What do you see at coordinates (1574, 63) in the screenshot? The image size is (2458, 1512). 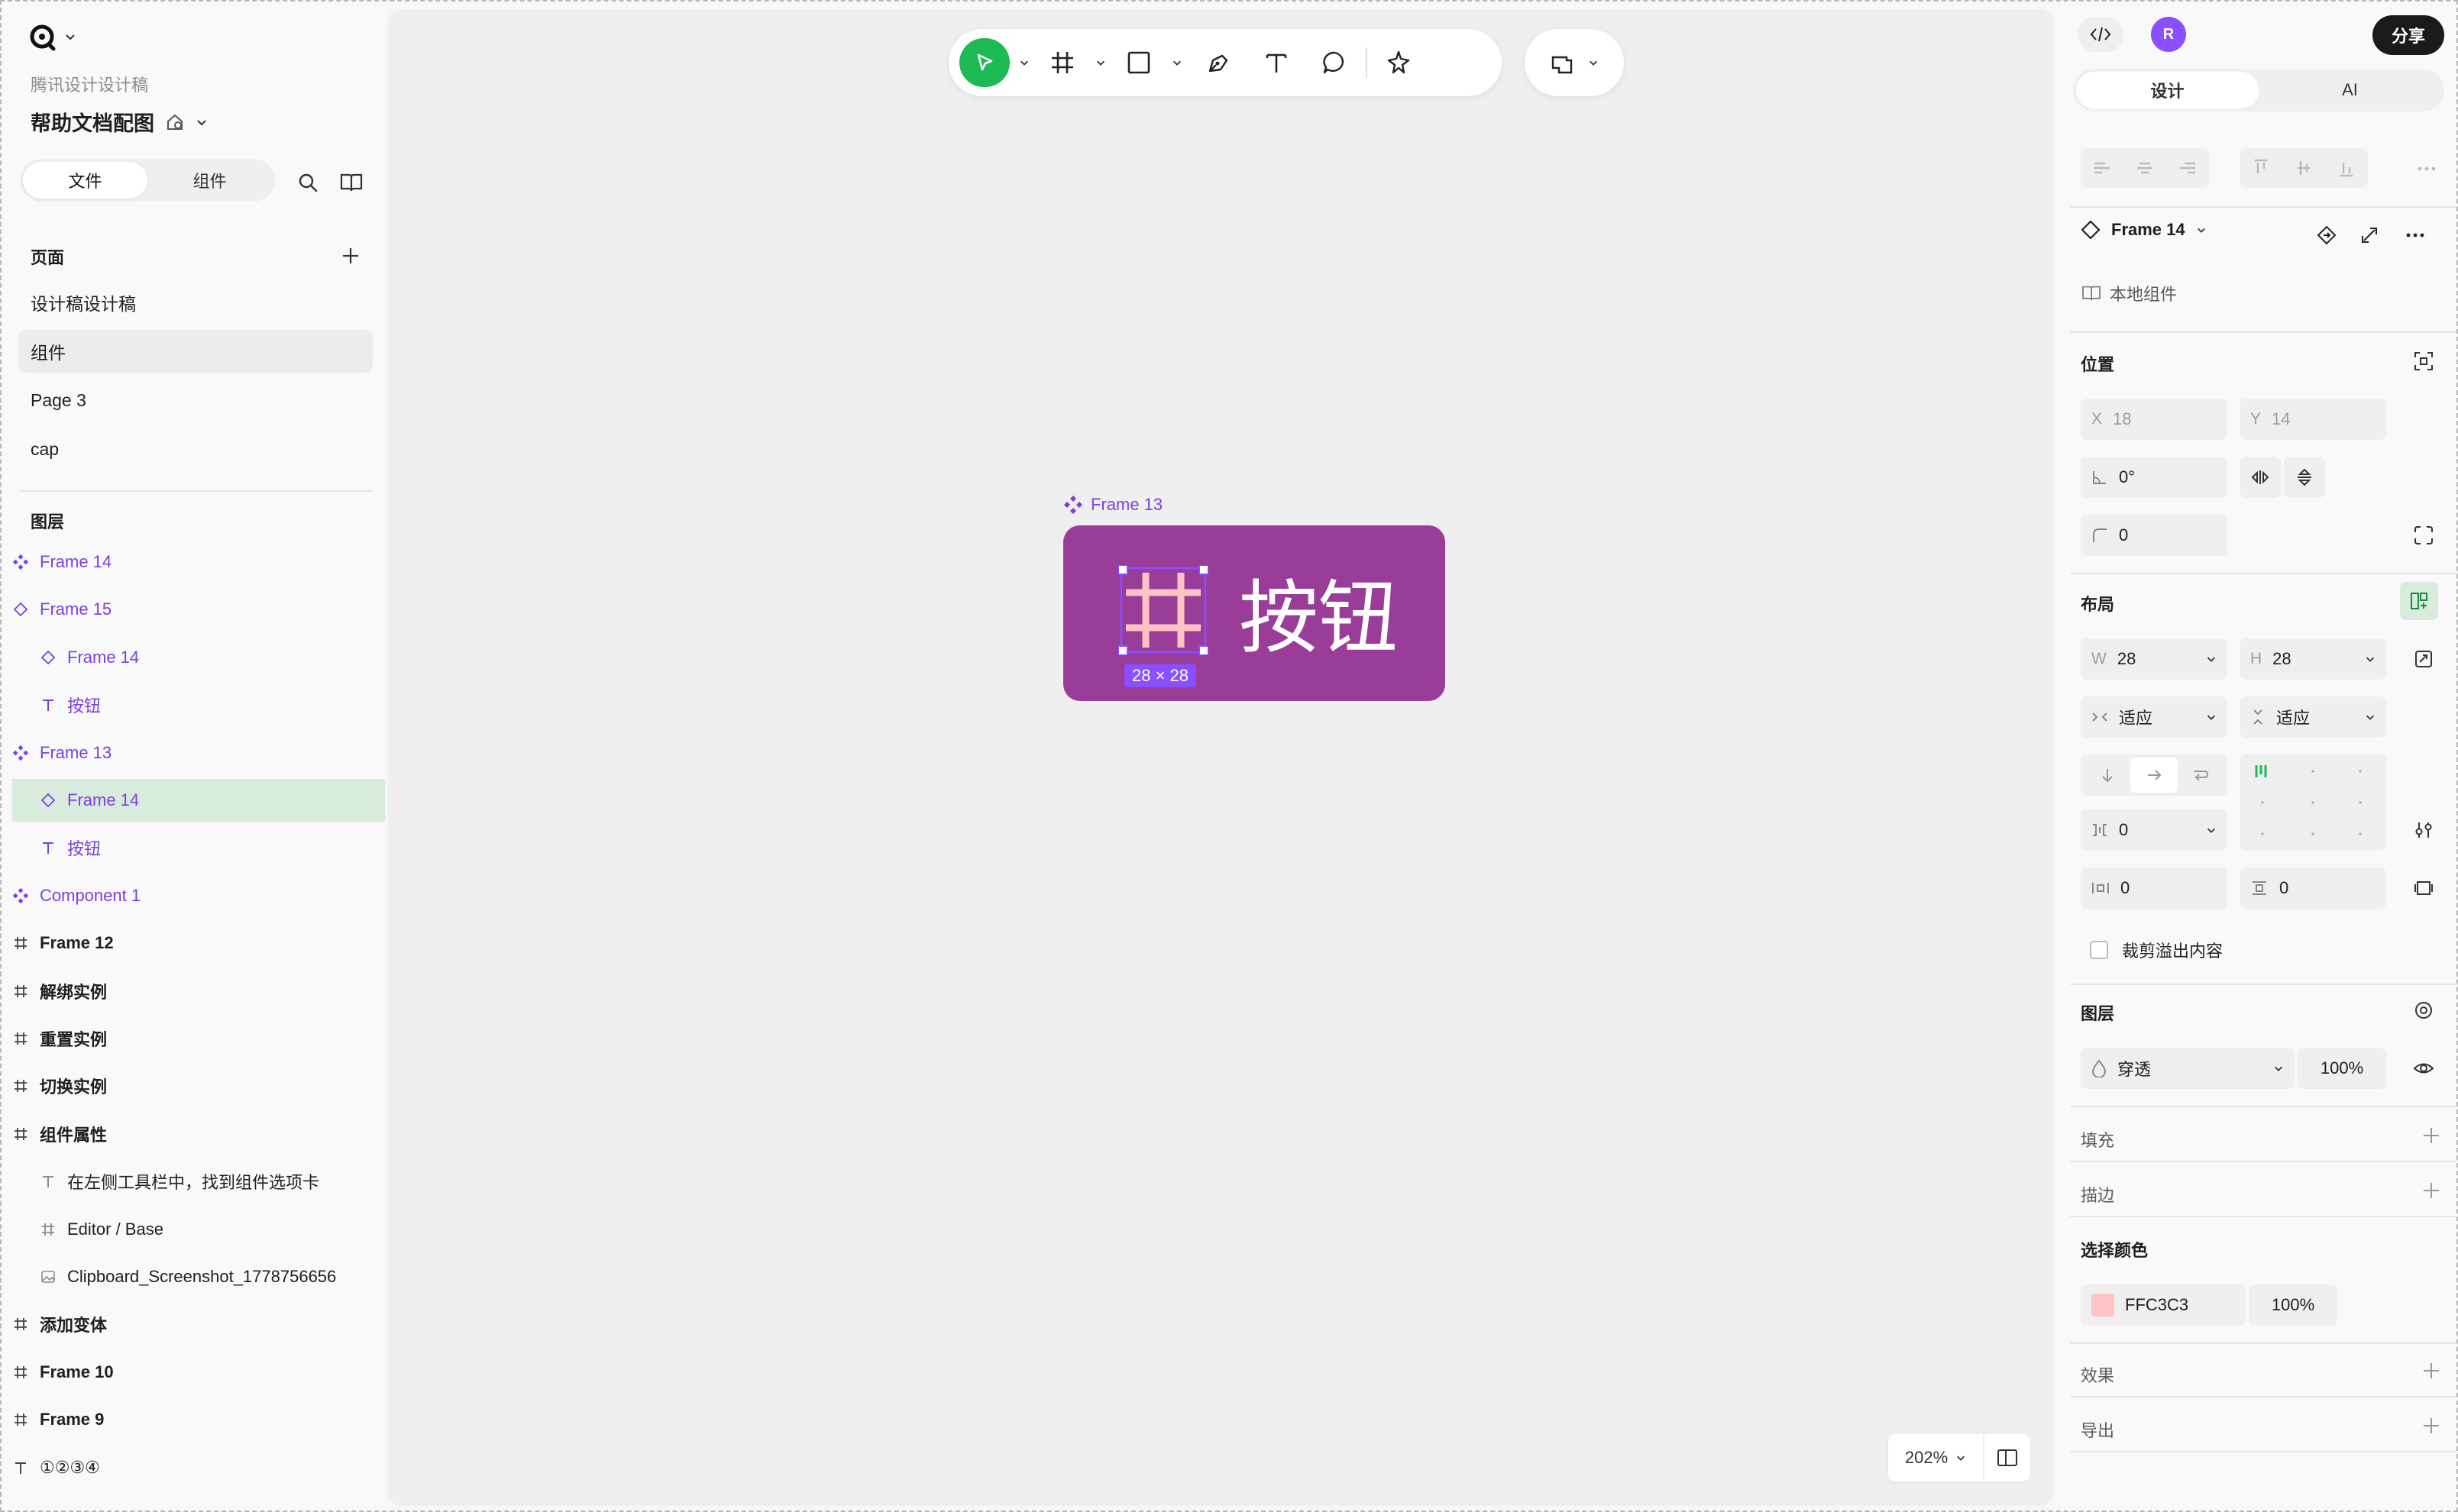 I see `extra-tools-group` at bounding box center [1574, 63].